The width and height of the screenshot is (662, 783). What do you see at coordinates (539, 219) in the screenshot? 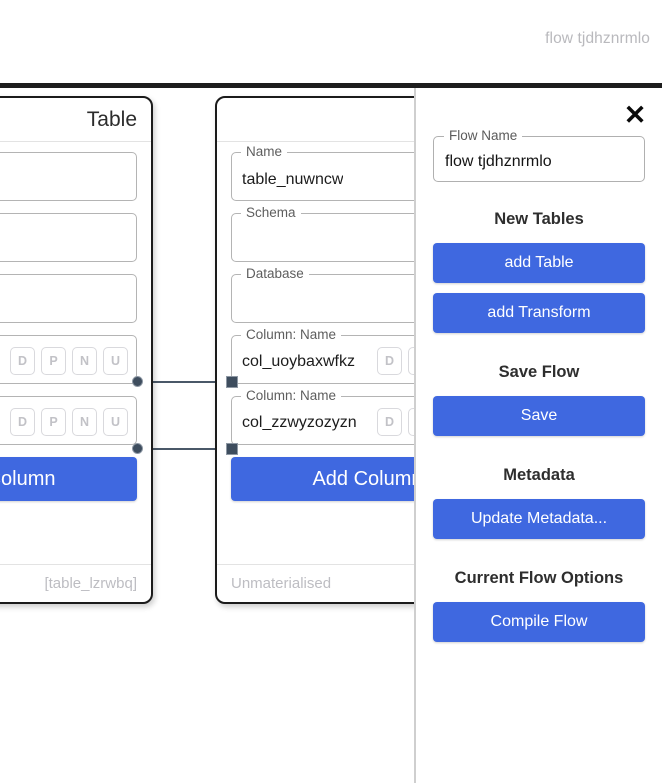
I see `section-title-new-tables: New Tables` at bounding box center [539, 219].